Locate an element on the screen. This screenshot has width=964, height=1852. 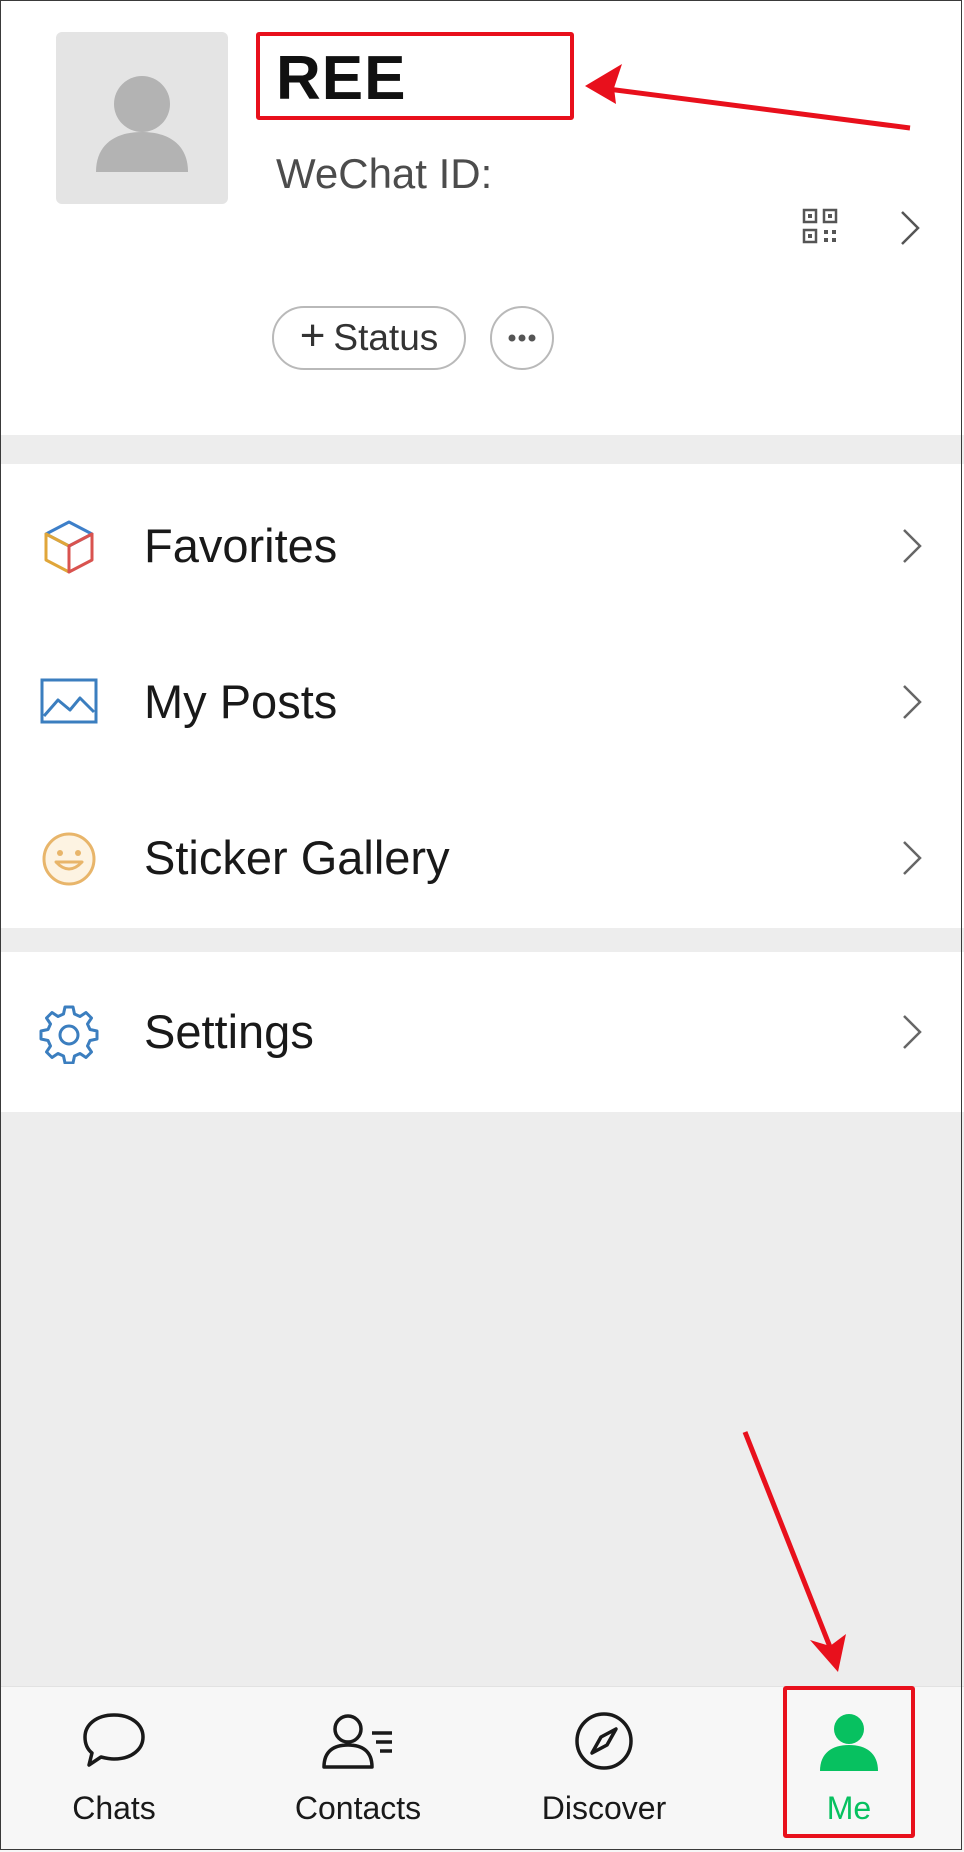
plus-icon: + is located at coordinates (312, 335).